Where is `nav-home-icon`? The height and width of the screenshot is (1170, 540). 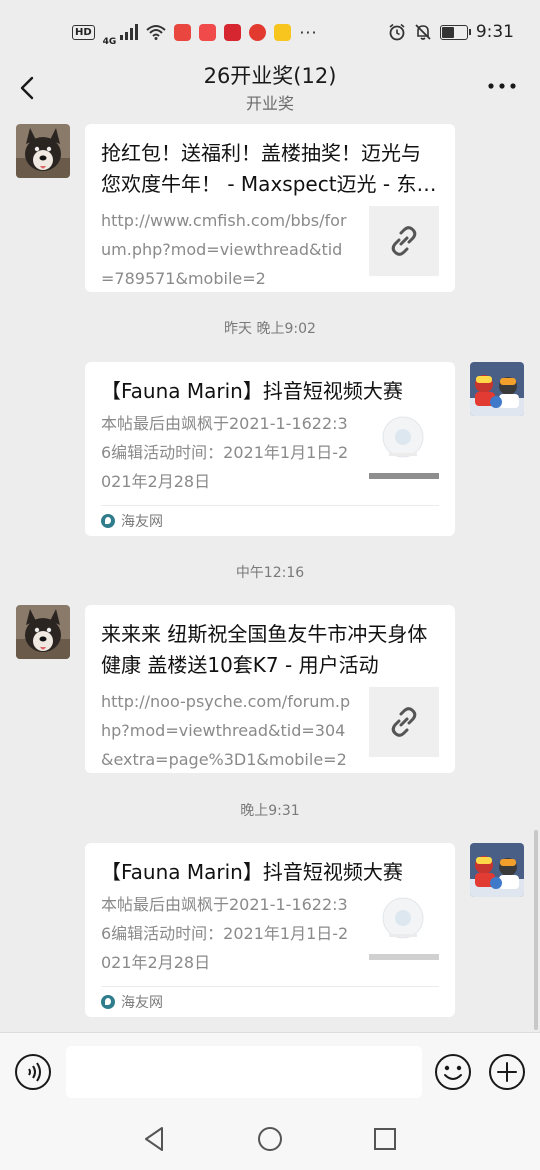 nav-home-icon is located at coordinates (270, 1139).